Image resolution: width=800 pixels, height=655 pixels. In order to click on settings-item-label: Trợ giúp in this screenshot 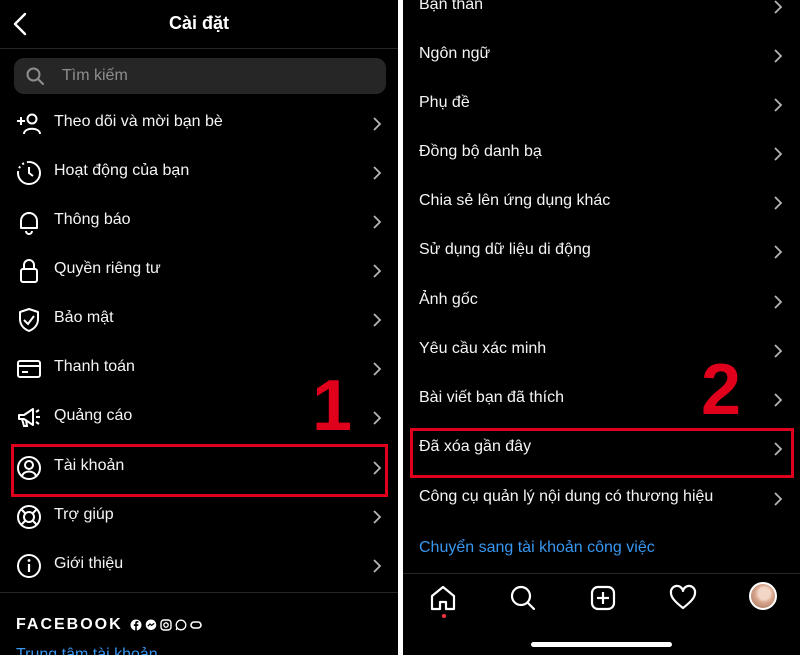, I will do `click(84, 514)`.